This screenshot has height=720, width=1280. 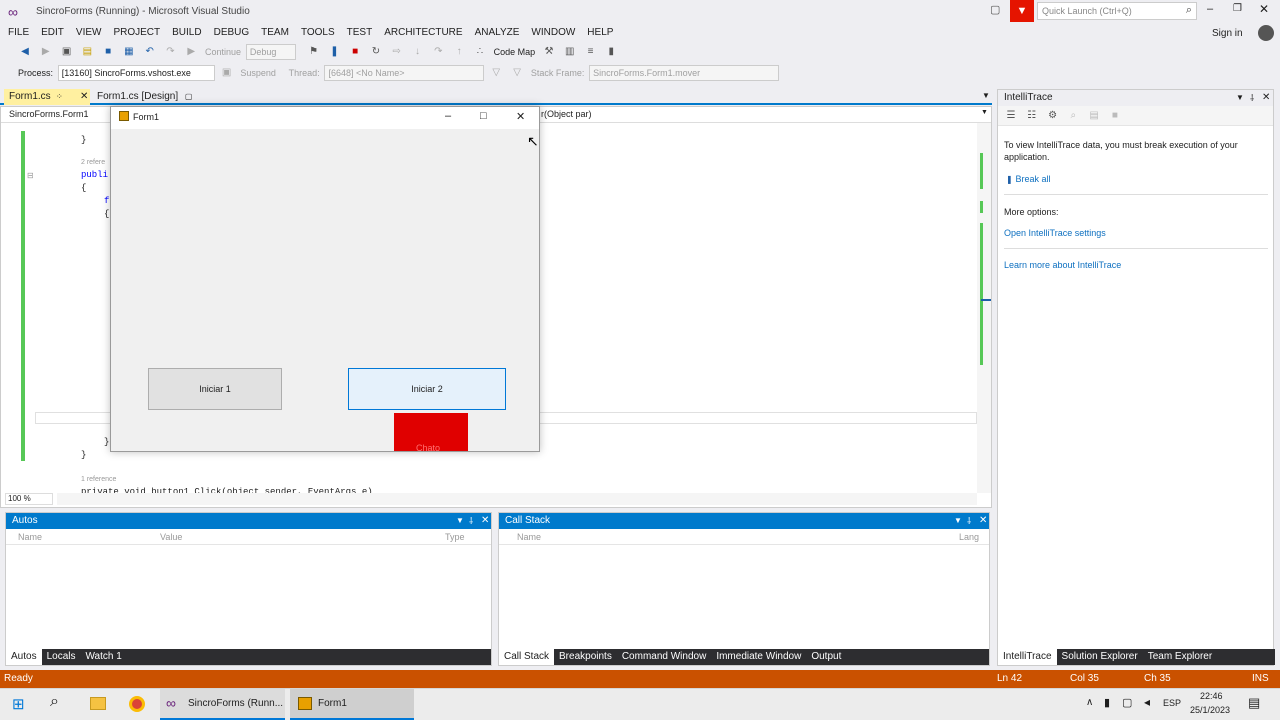 What do you see at coordinates (47, 97) in the screenshot?
I see `tab-form1-cs: Form1.cs ⁘ ✕` at bounding box center [47, 97].